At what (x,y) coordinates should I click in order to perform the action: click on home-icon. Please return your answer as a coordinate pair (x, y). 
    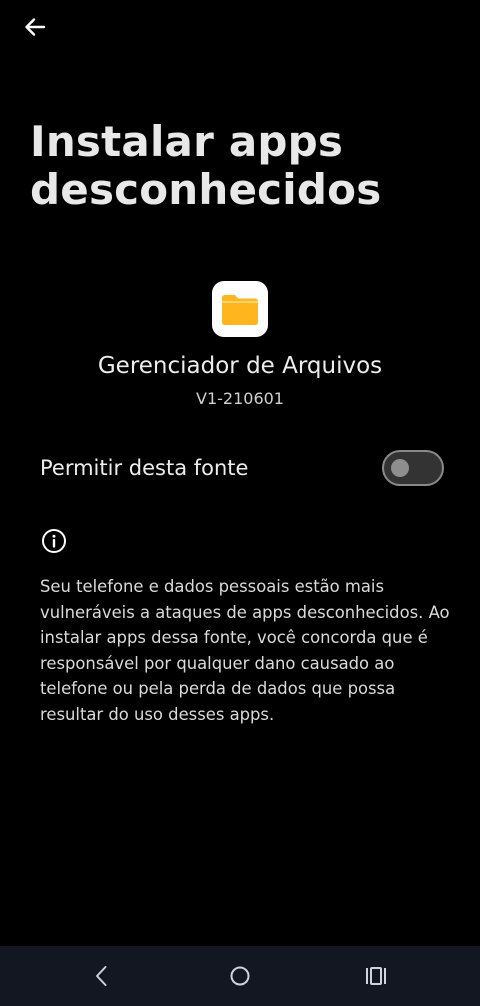
    Looking at the image, I should click on (240, 976).